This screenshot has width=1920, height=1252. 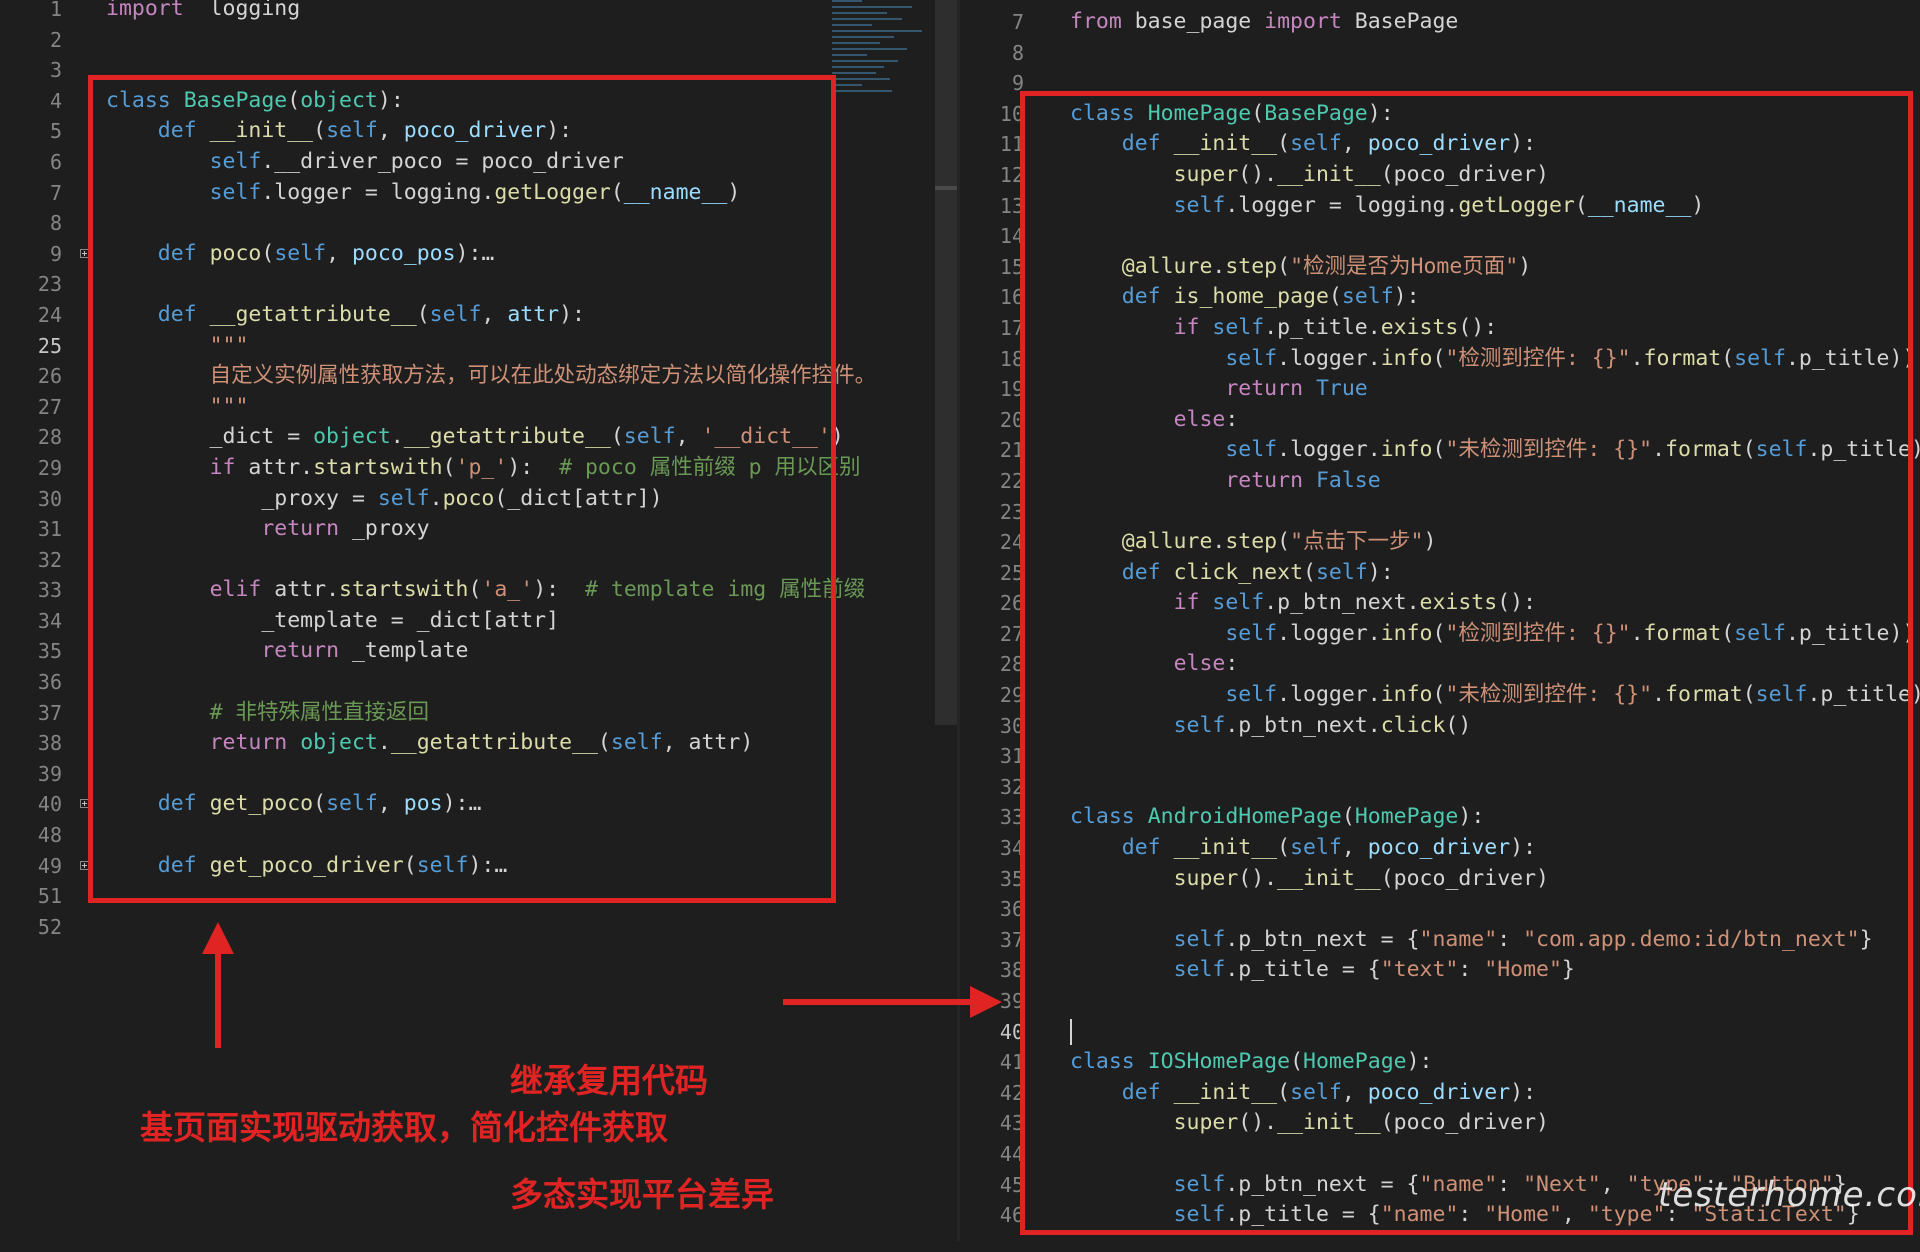 I want to click on line-number: 49, so click(x=49, y=865).